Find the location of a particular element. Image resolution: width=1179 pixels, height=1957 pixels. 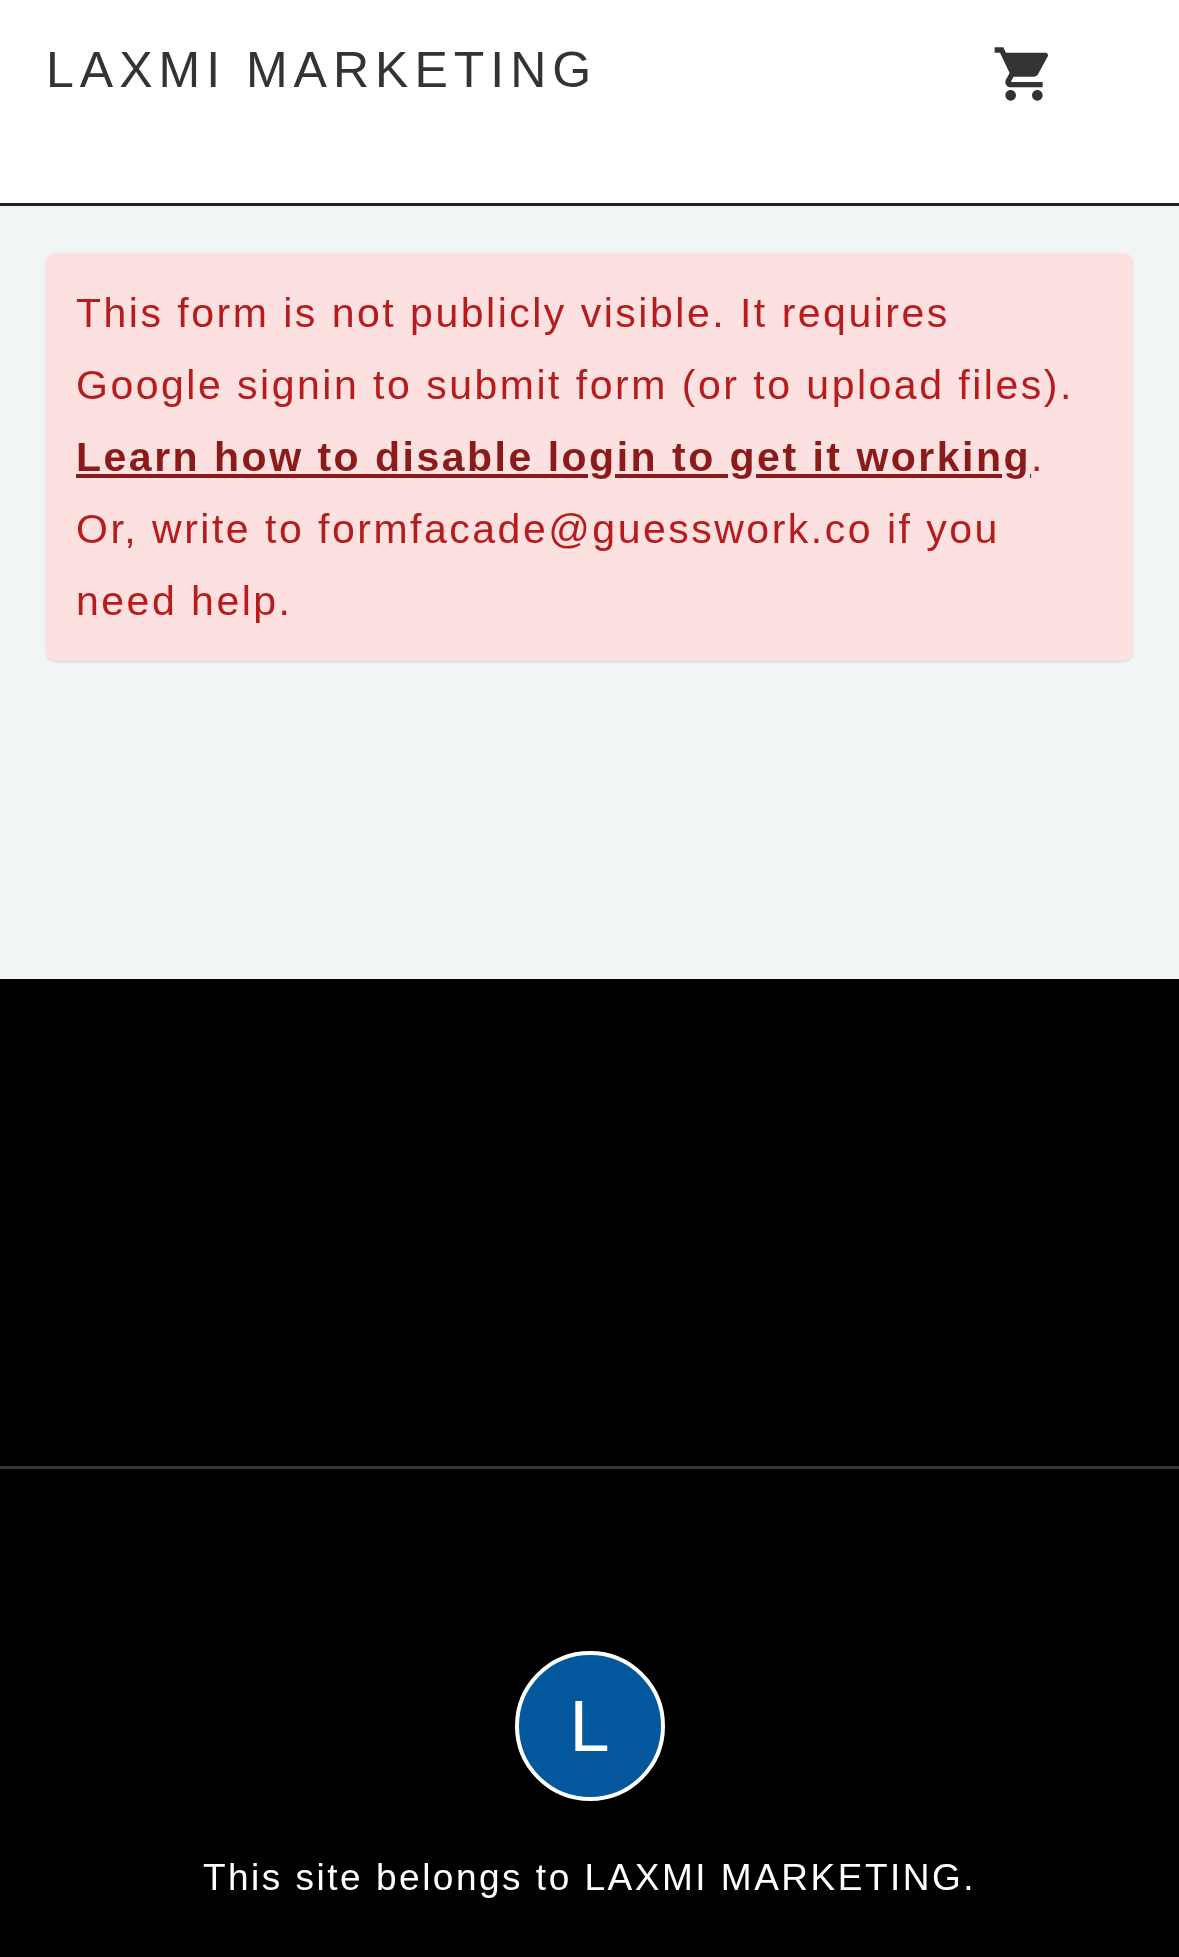

alert-message: This form is not publicly visible. It requires Google signin to submit form (or to upload files). Learn how to disable login to get it working. Or, write to formfacade@guesswork.co if you need help. is located at coordinates (575, 457).